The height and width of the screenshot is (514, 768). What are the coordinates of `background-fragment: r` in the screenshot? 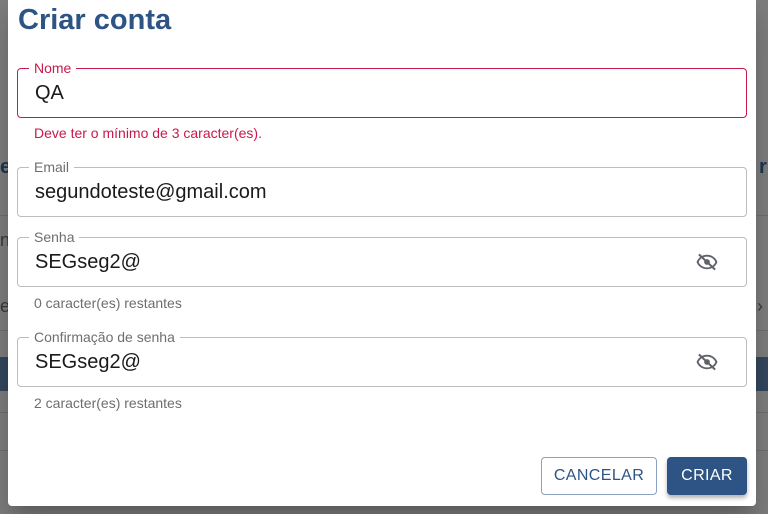 It's located at (763, 167).